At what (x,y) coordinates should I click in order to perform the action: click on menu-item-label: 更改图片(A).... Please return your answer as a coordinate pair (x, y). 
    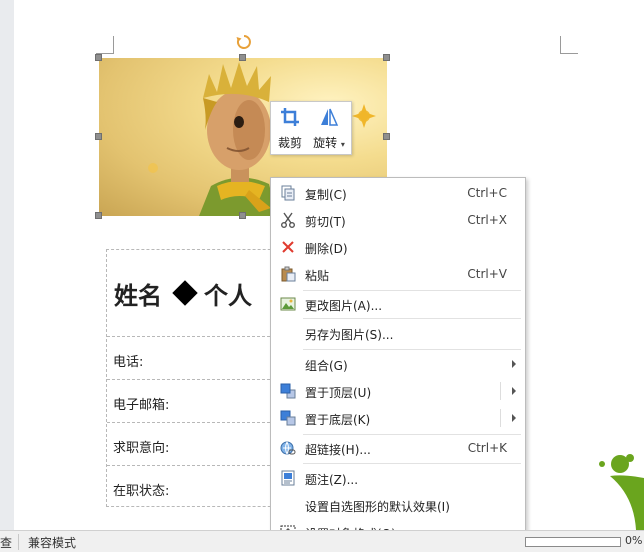
    Looking at the image, I should click on (344, 306).